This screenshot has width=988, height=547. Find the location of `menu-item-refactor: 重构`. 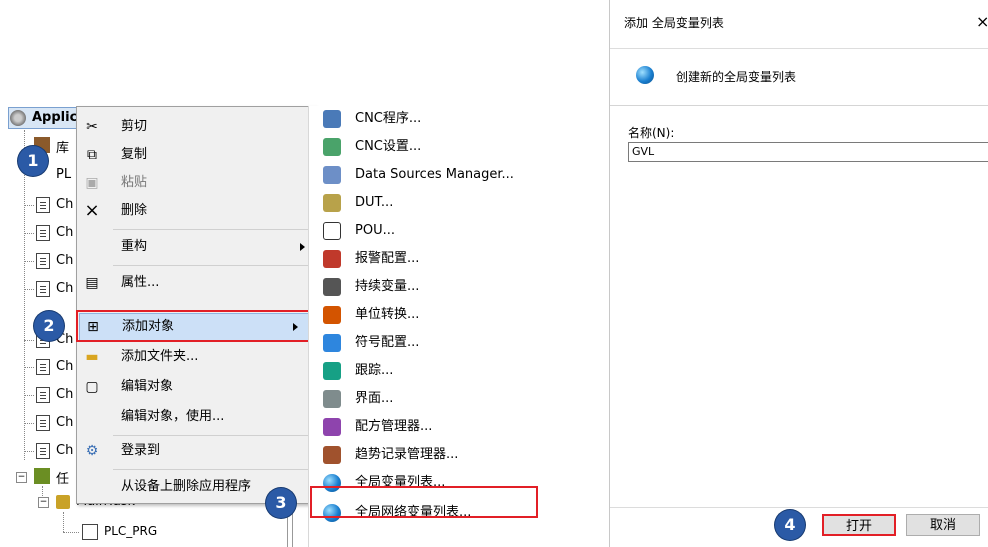

menu-item-refactor: 重构 is located at coordinates (196, 247).